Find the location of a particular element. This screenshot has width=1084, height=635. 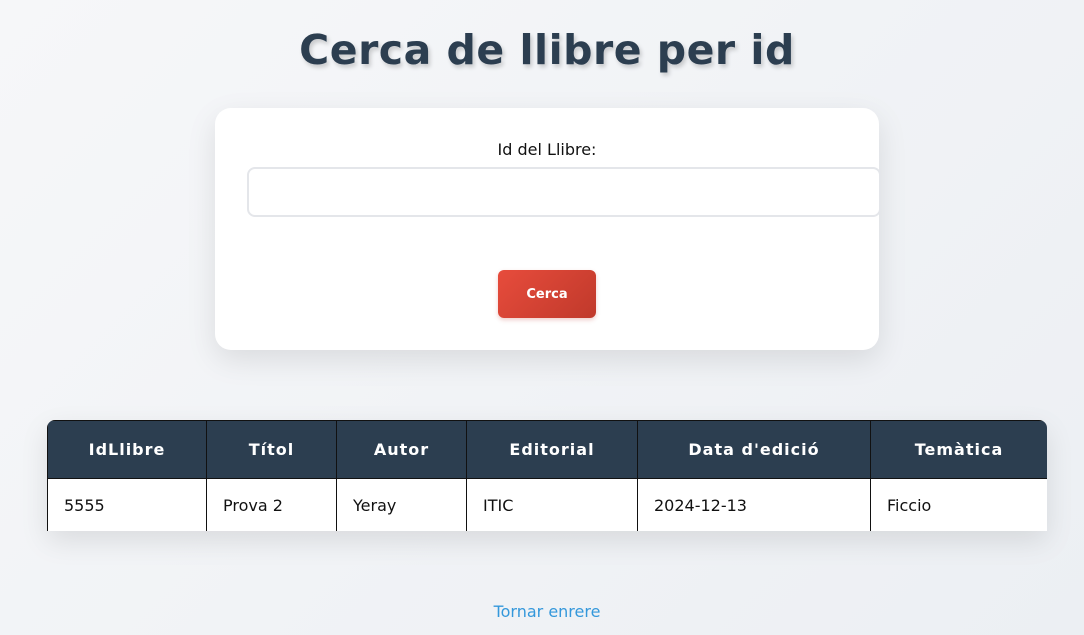

column-header-idllibre: IdLlibre is located at coordinates (127, 449).